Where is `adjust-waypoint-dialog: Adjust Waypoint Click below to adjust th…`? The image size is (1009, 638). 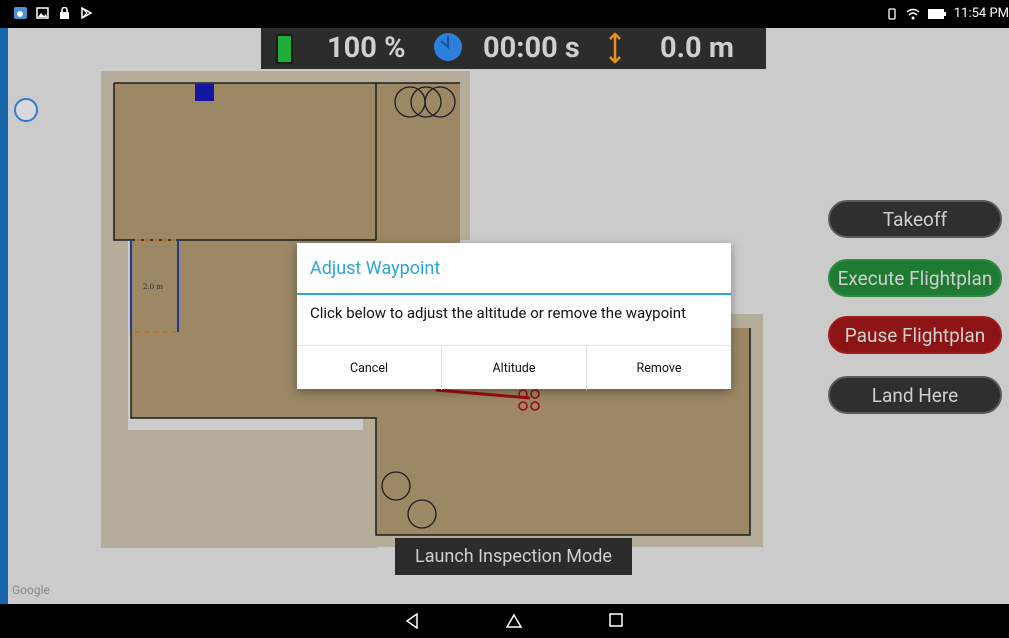 adjust-waypoint-dialog: Adjust Waypoint Click below to adjust th… is located at coordinates (514, 316).